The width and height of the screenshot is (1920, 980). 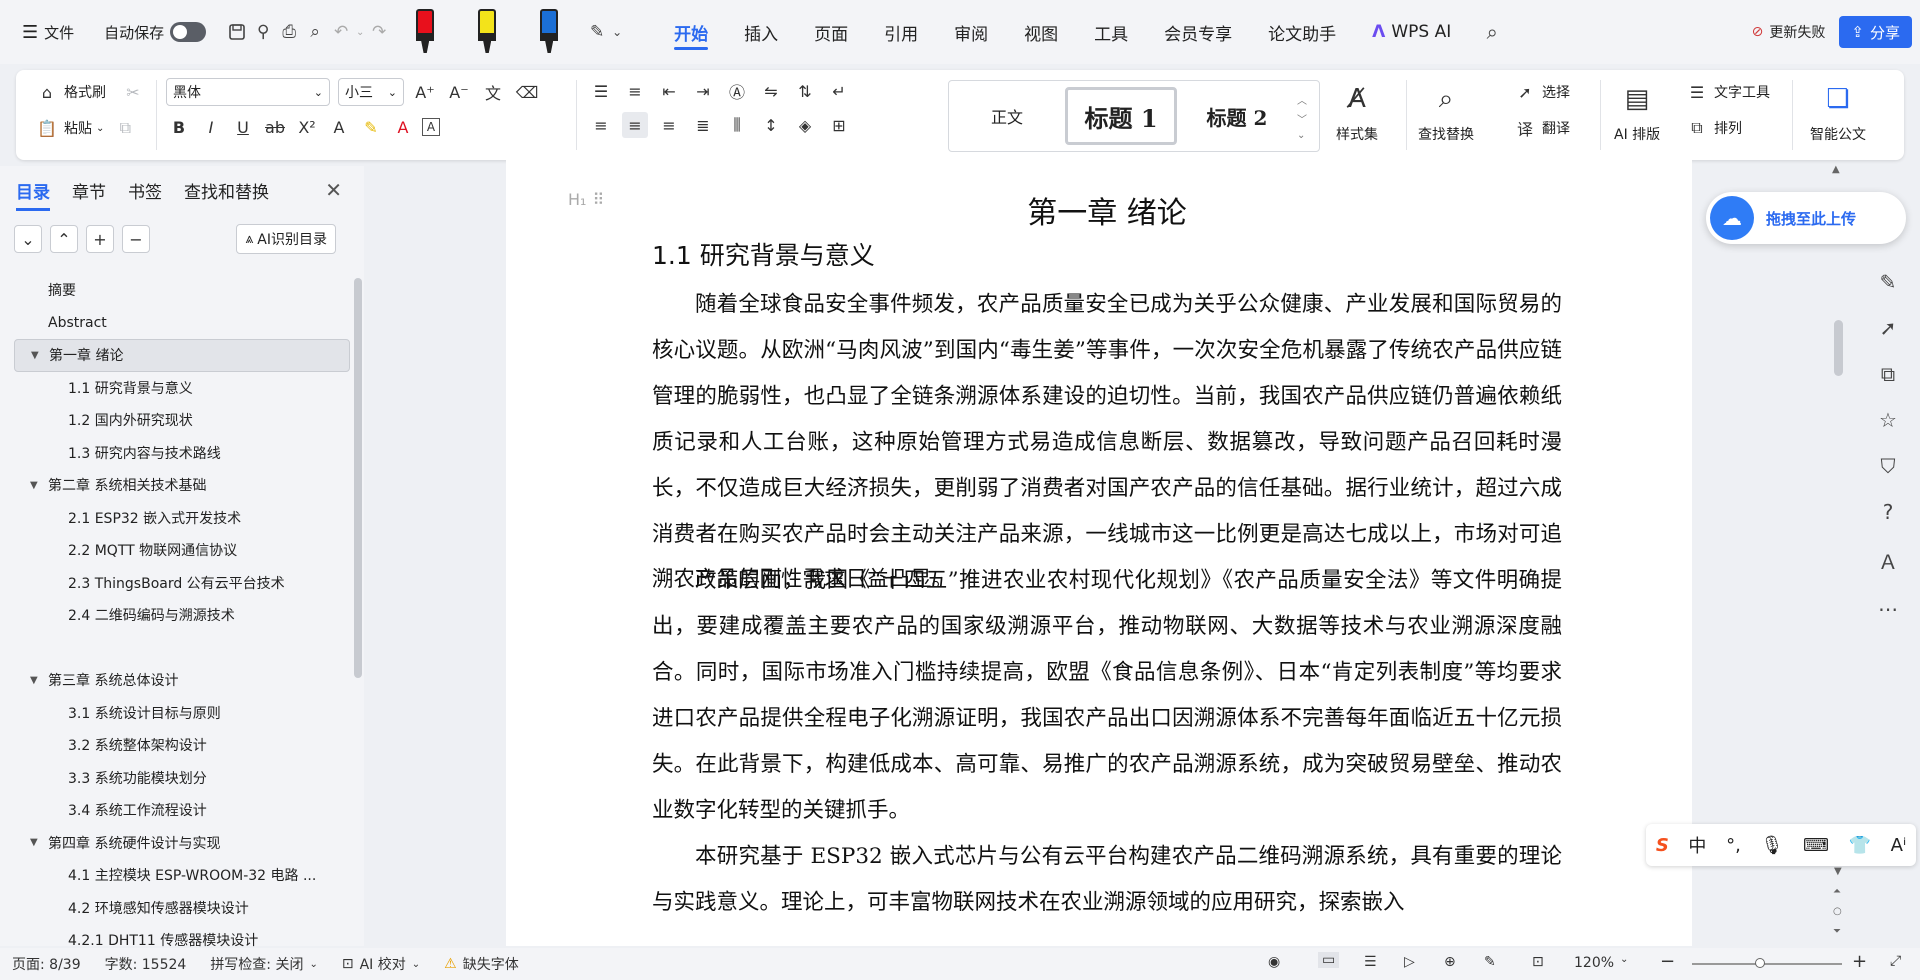 I want to click on nav-tab-bookmarks: 书签, so click(x=145, y=190).